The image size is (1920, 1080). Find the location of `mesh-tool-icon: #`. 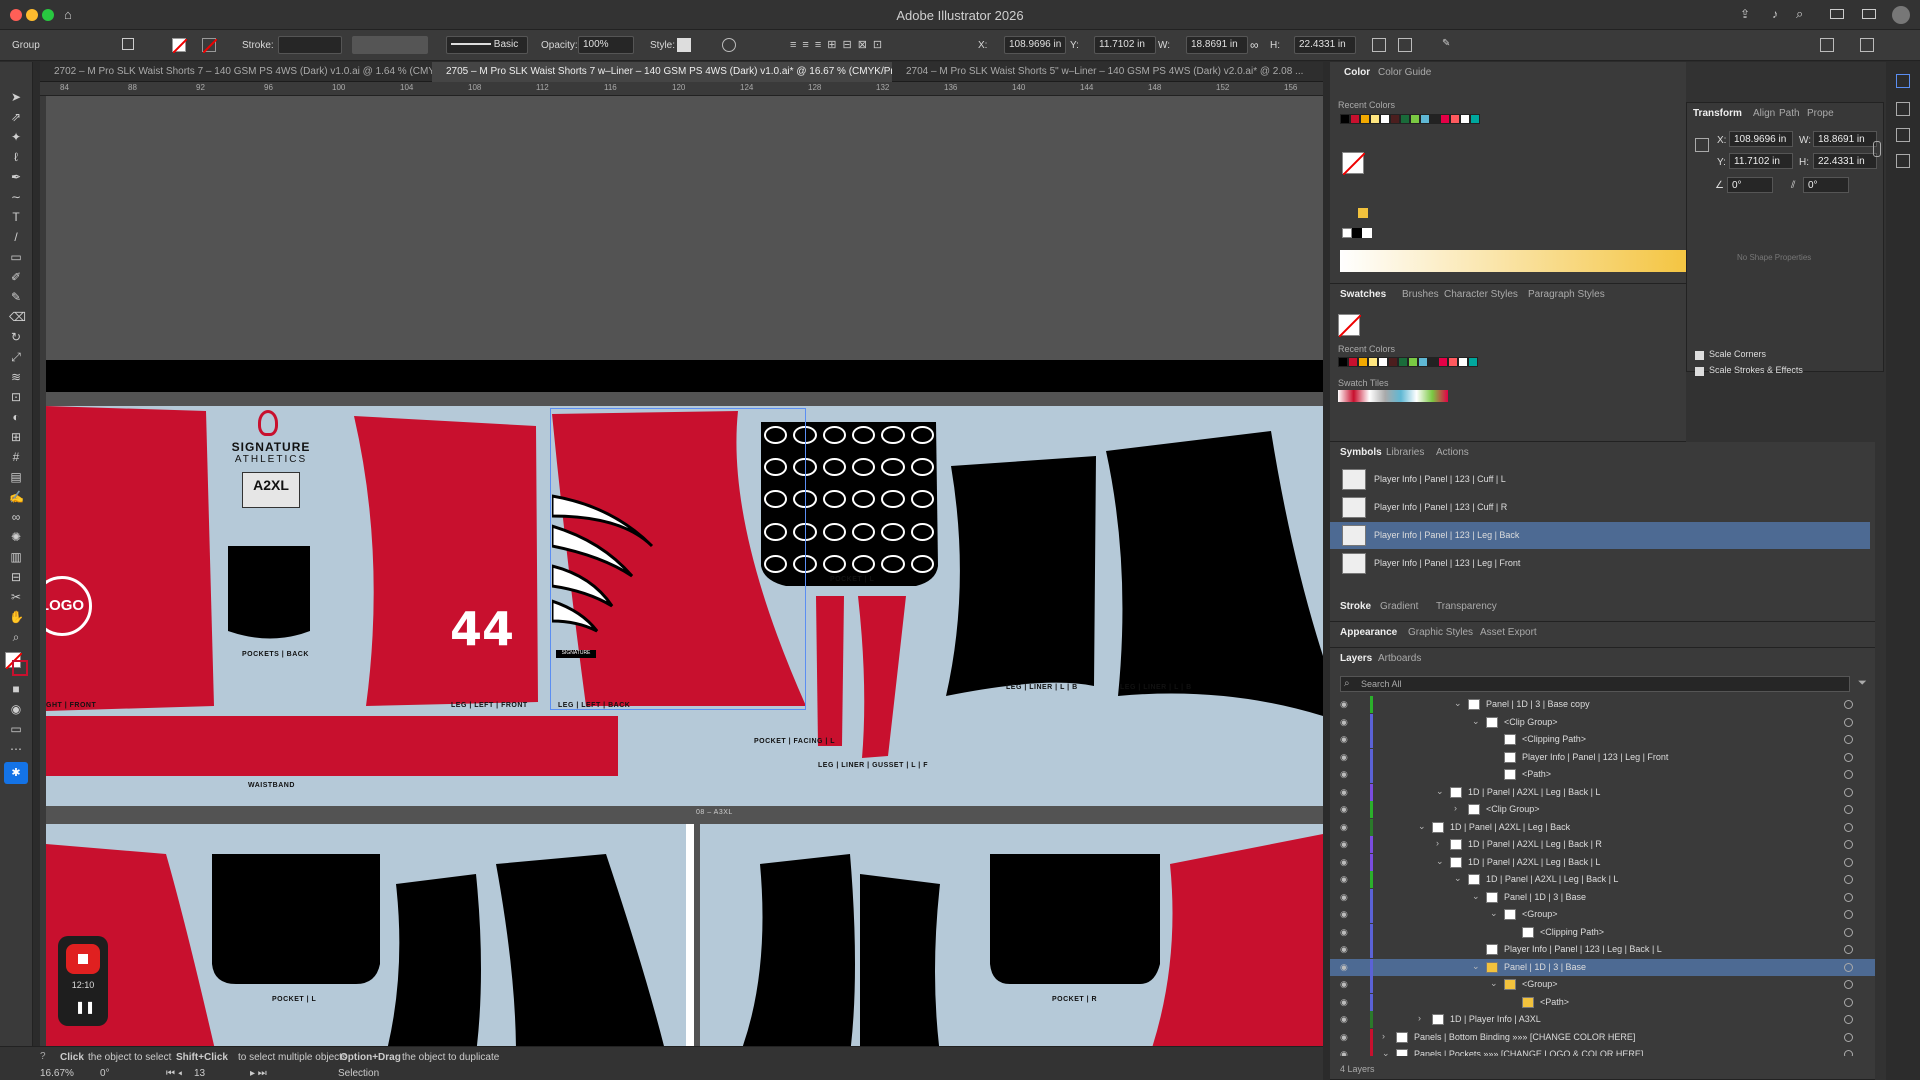

mesh-tool-icon: # is located at coordinates (16, 457).